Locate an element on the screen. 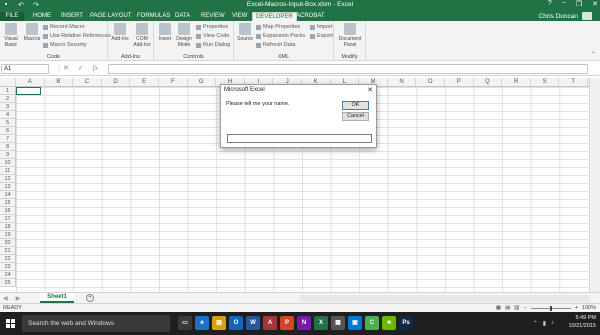 This screenshot has width=600, height=335. avatar is located at coordinates (587, 16).